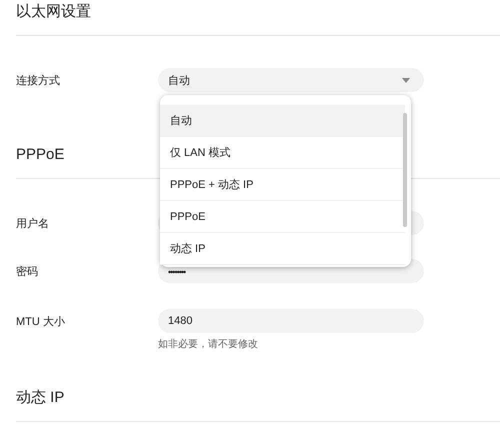 Image resolution: width=500 pixels, height=436 pixels. Describe the element at coordinates (40, 398) in the screenshot. I see `section-title: 动态 IP` at that location.